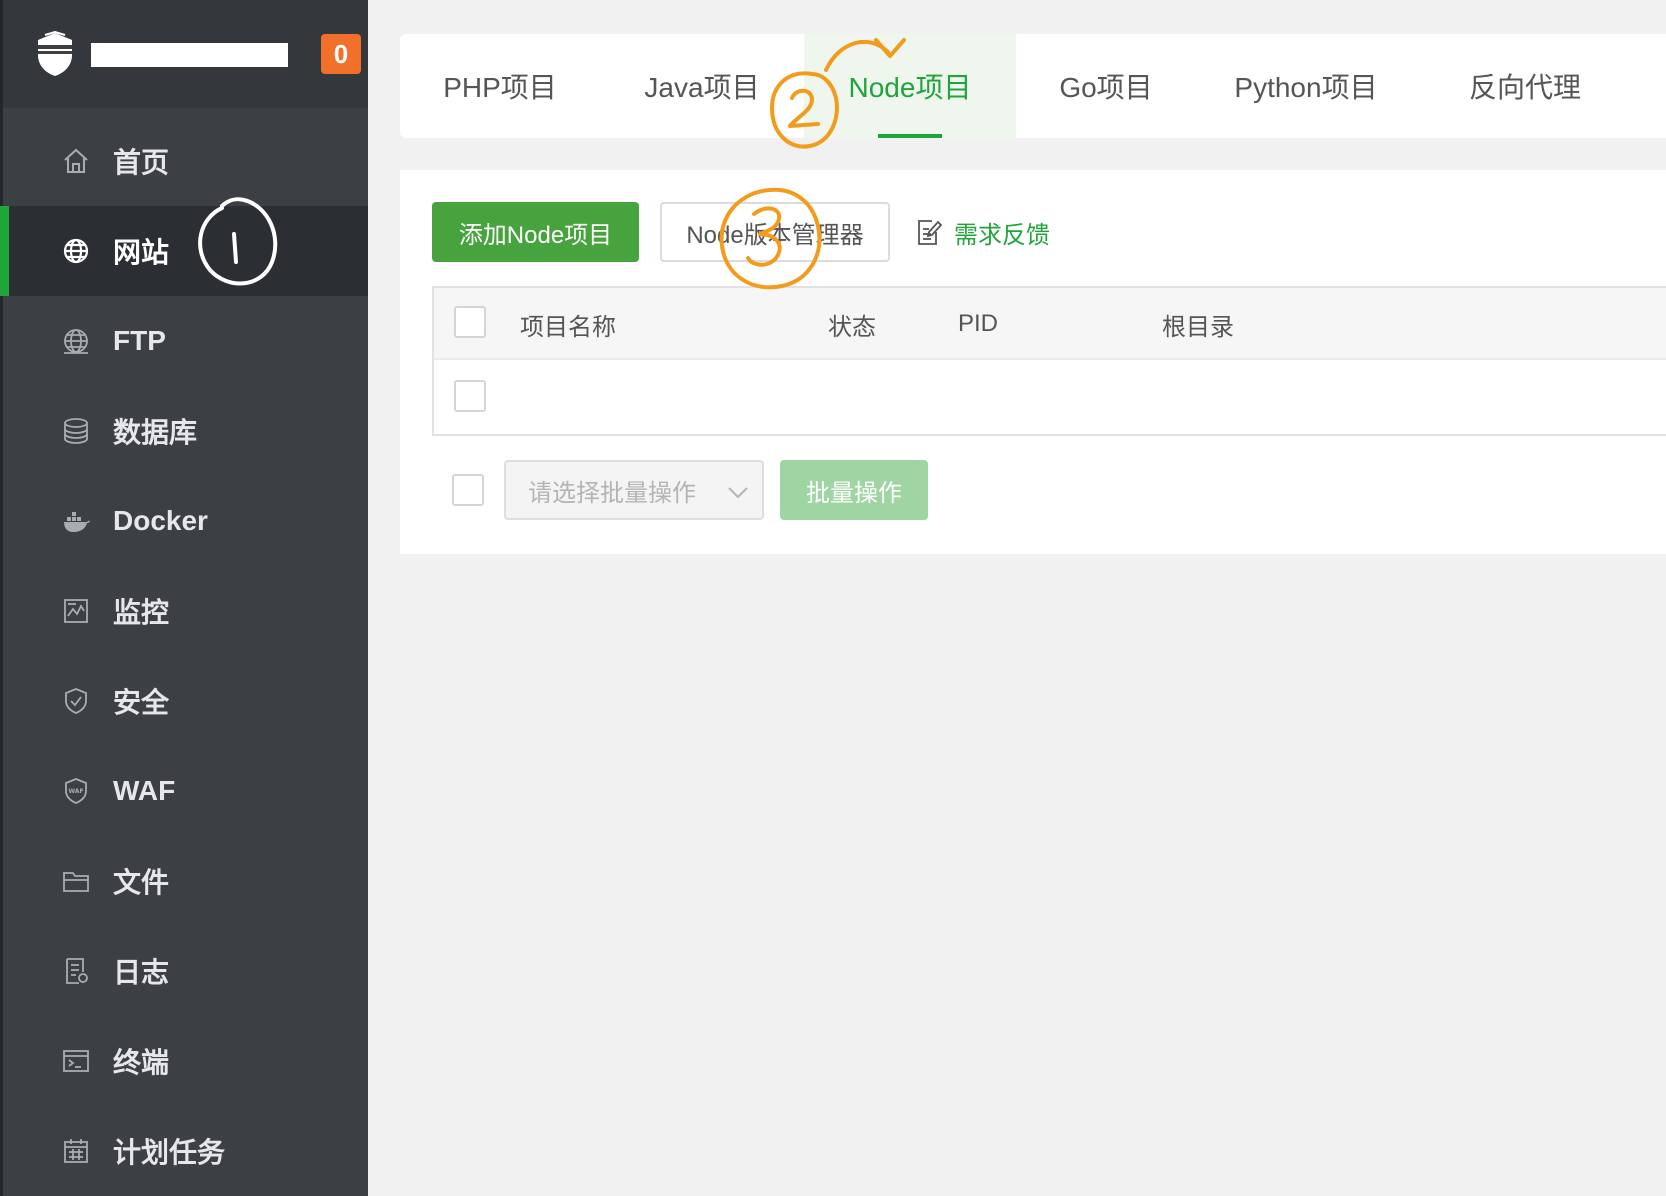  I want to click on sidebar-item-cron: 计划任务, so click(185, 1151).